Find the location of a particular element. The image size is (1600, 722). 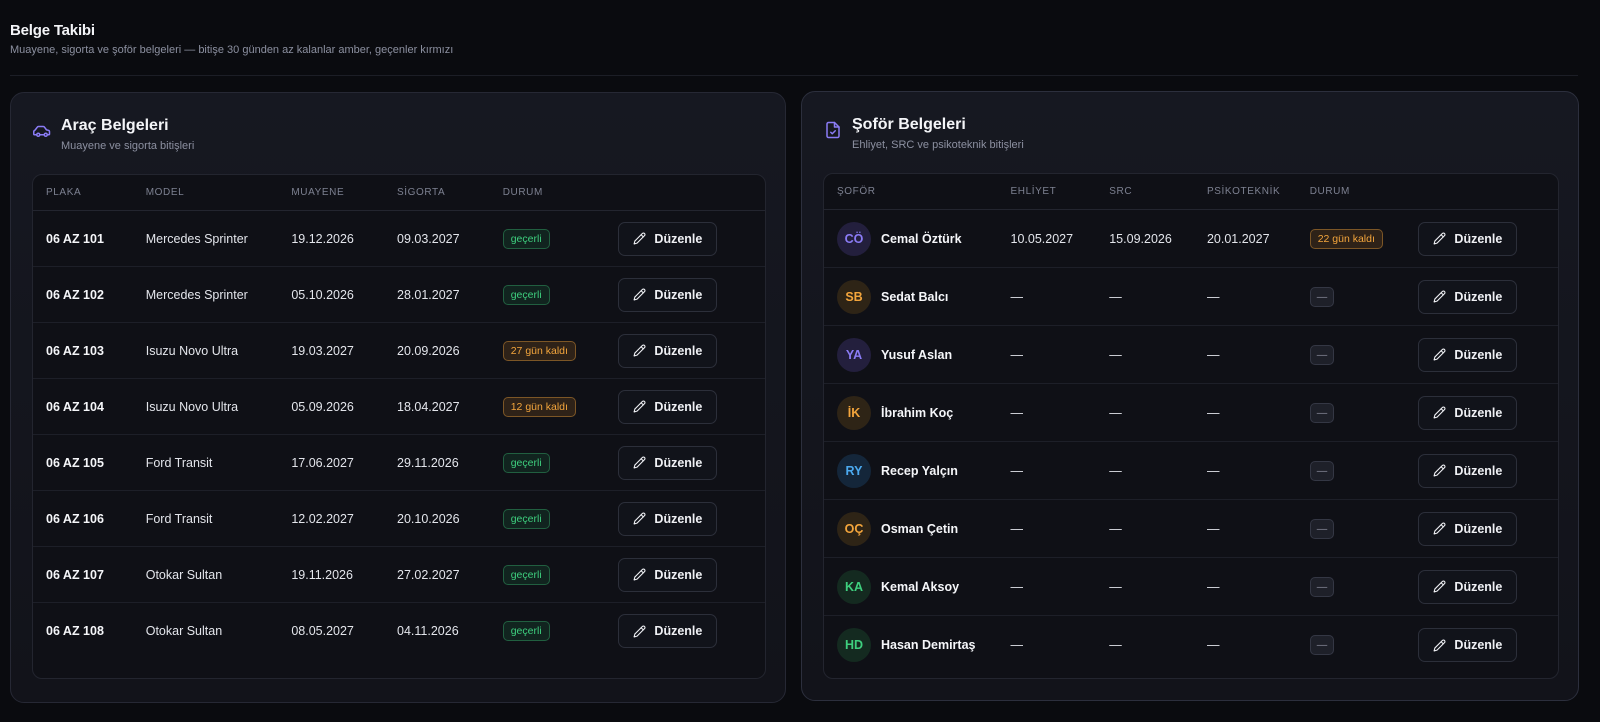

column-header: ŞOFÖR is located at coordinates (856, 191).